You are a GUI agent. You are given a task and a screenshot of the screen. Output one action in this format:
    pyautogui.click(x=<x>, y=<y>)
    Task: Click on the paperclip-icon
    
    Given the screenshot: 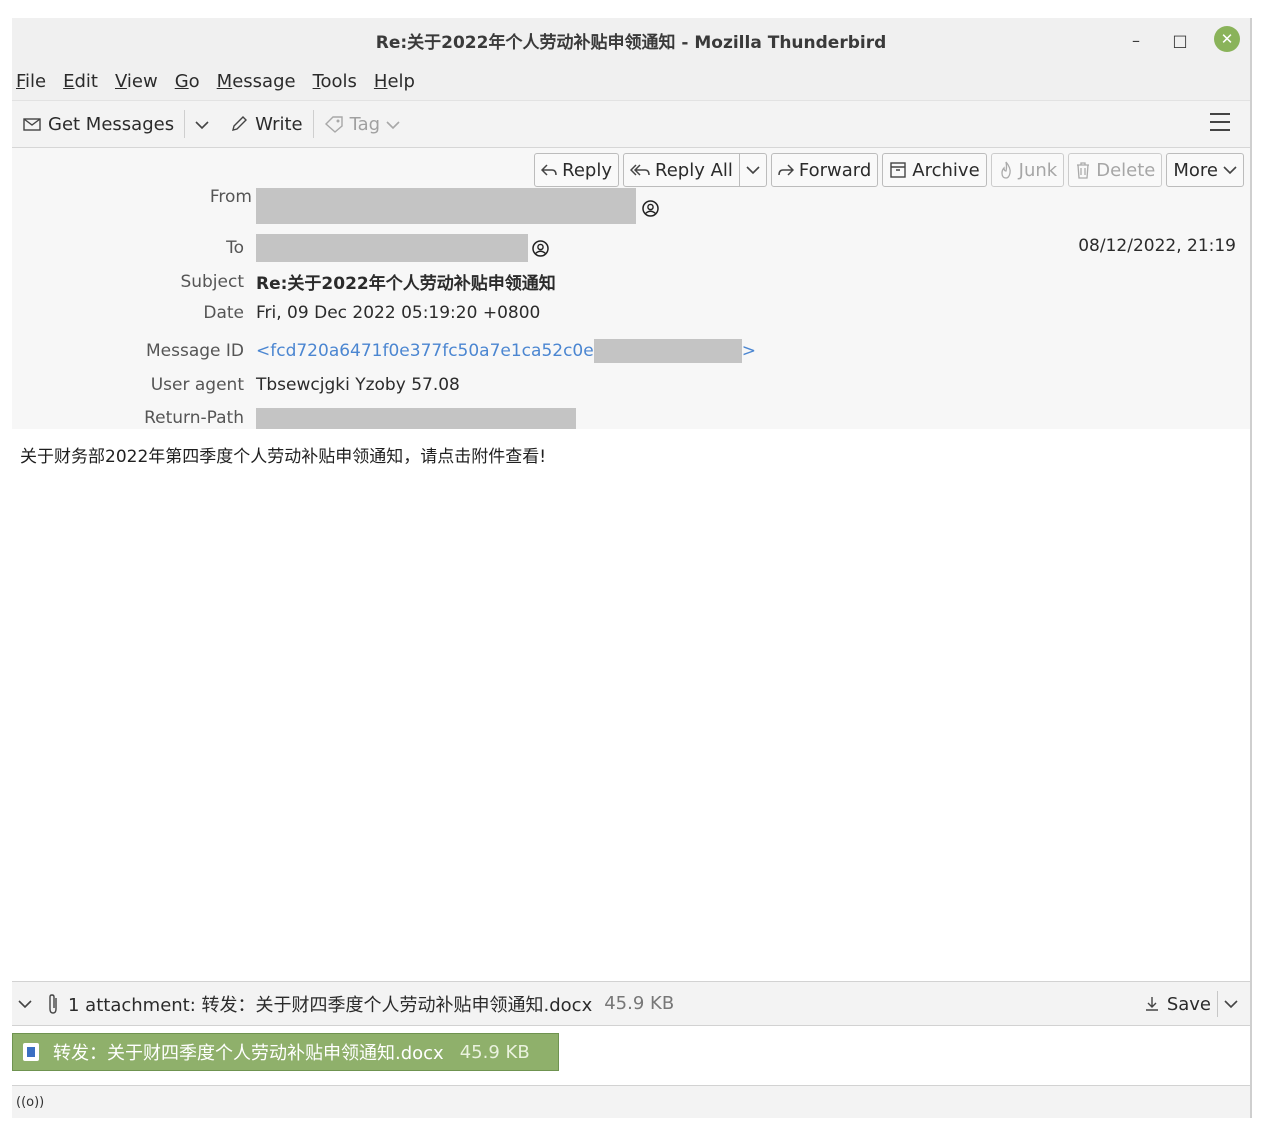 What is the action you would take?
    pyautogui.click(x=53, y=1004)
    